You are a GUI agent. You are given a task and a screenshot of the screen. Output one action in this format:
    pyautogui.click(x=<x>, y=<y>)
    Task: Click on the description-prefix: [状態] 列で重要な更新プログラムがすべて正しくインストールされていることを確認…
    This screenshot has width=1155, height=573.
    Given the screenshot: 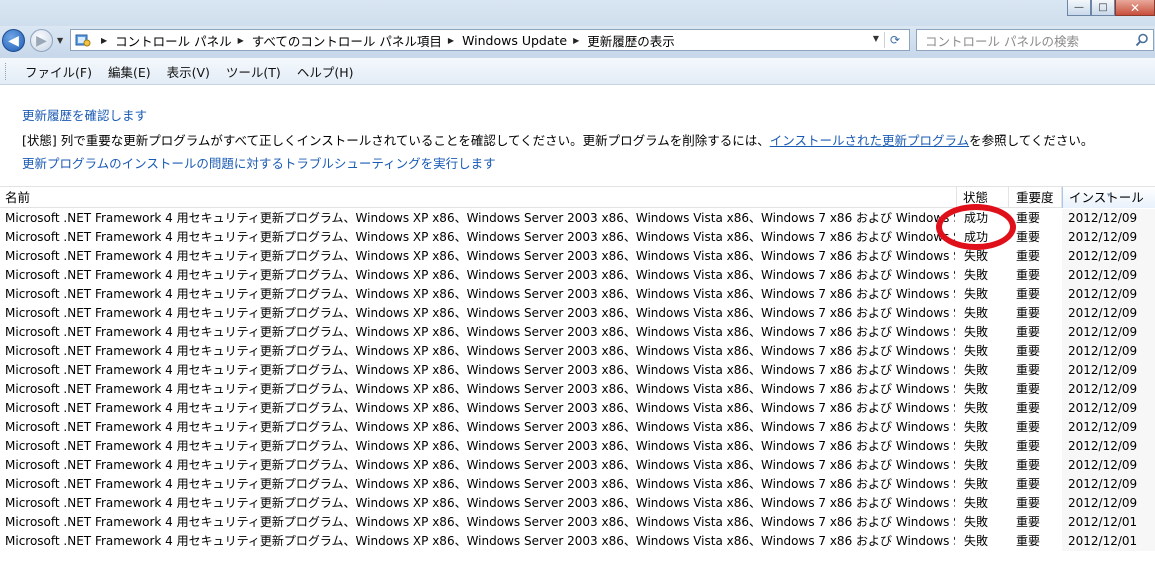 What is the action you would take?
    pyautogui.click(x=396, y=140)
    